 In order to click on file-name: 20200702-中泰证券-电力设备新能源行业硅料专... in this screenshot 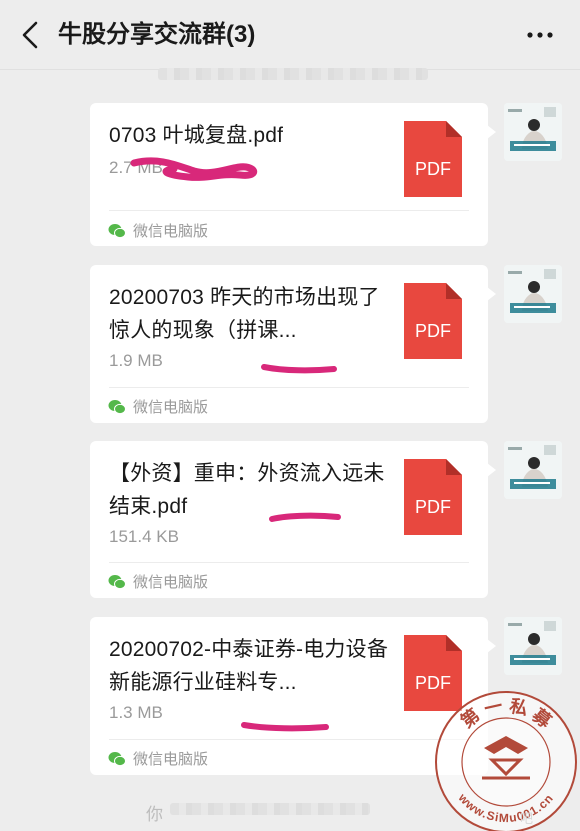, I will do `click(249, 666)`.